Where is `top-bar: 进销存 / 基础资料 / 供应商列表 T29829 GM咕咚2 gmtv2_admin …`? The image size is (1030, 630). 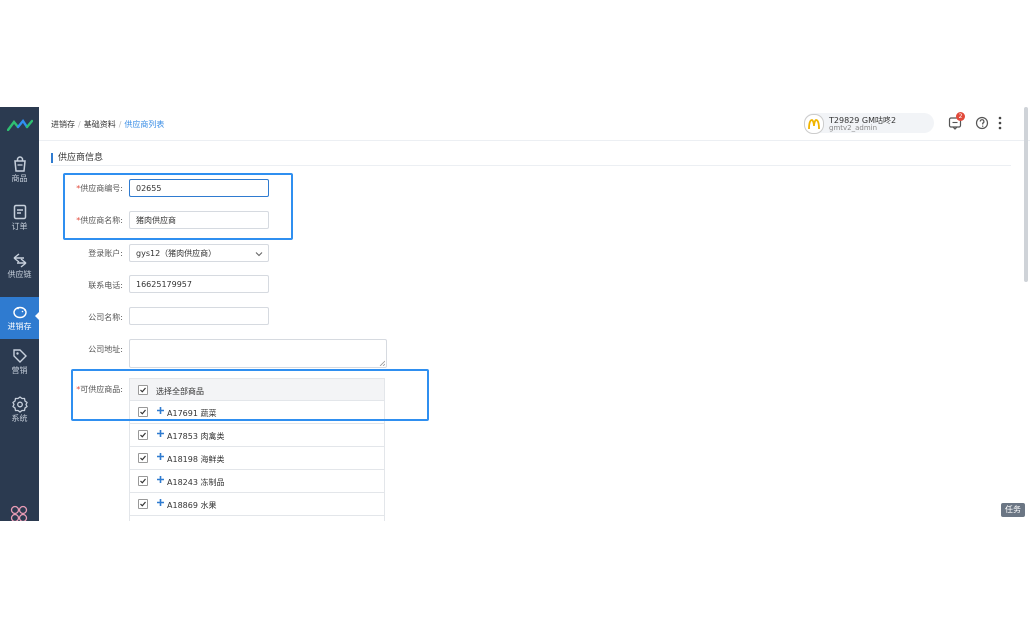 top-bar: 进销存 / 基础资料 / 供应商列表 T29829 GM咕咚2 gmtv2_admin … is located at coordinates (534, 124).